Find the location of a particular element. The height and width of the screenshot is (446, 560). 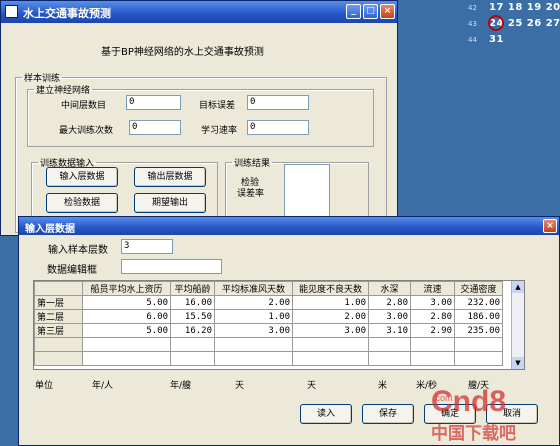

watermark-domain: .com is located at coordinates (443, 398).